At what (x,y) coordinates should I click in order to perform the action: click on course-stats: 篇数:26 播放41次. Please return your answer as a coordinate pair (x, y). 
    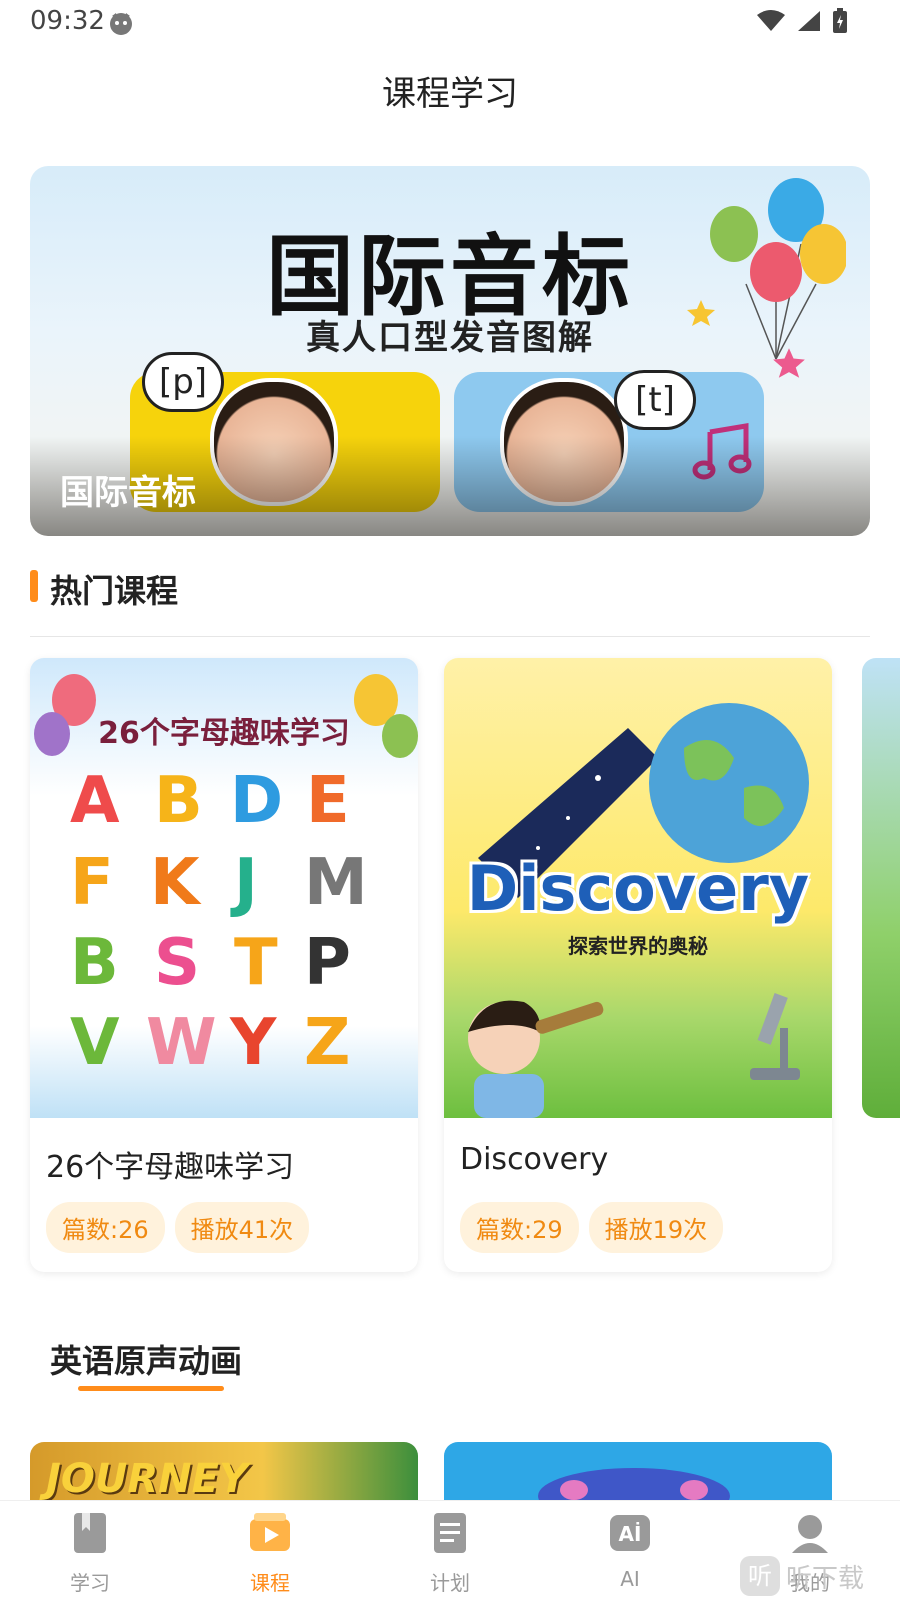
    Looking at the image, I should click on (178, 1227).